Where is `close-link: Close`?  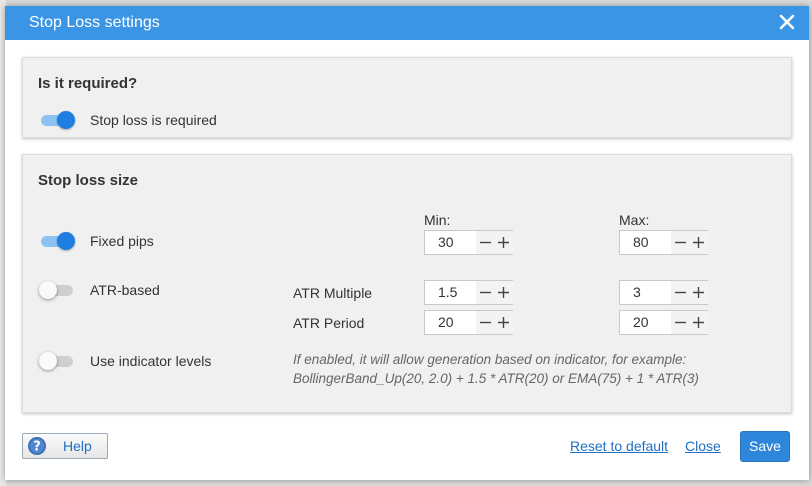 close-link: Close is located at coordinates (703, 446).